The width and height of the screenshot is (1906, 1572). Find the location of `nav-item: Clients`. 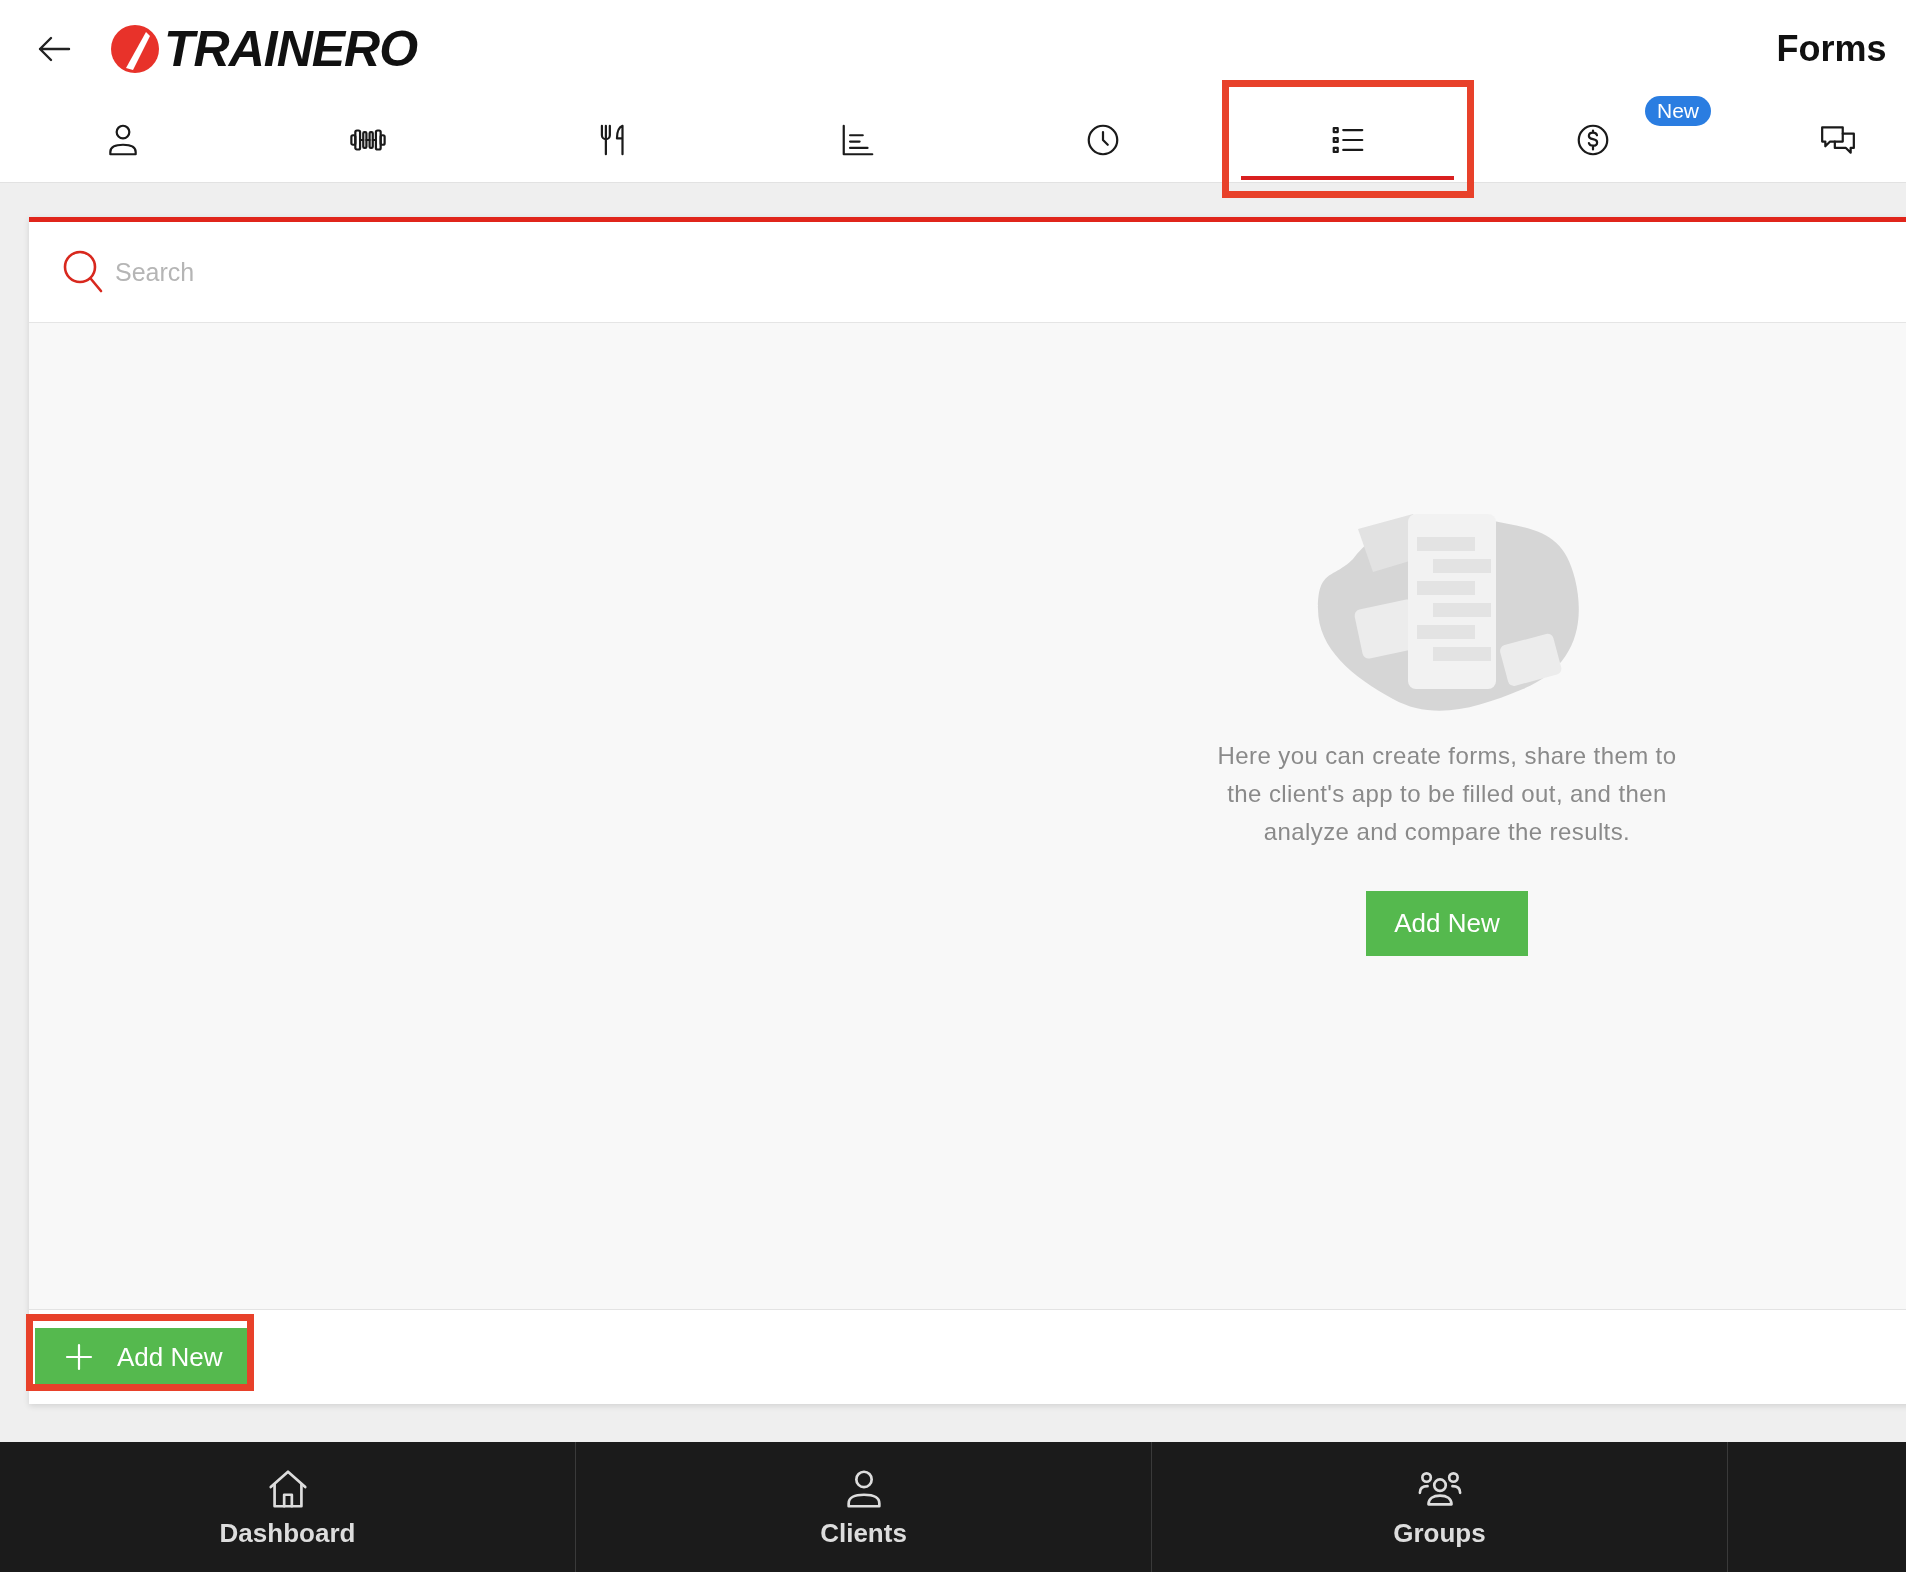

nav-item: Clients is located at coordinates (864, 1507).